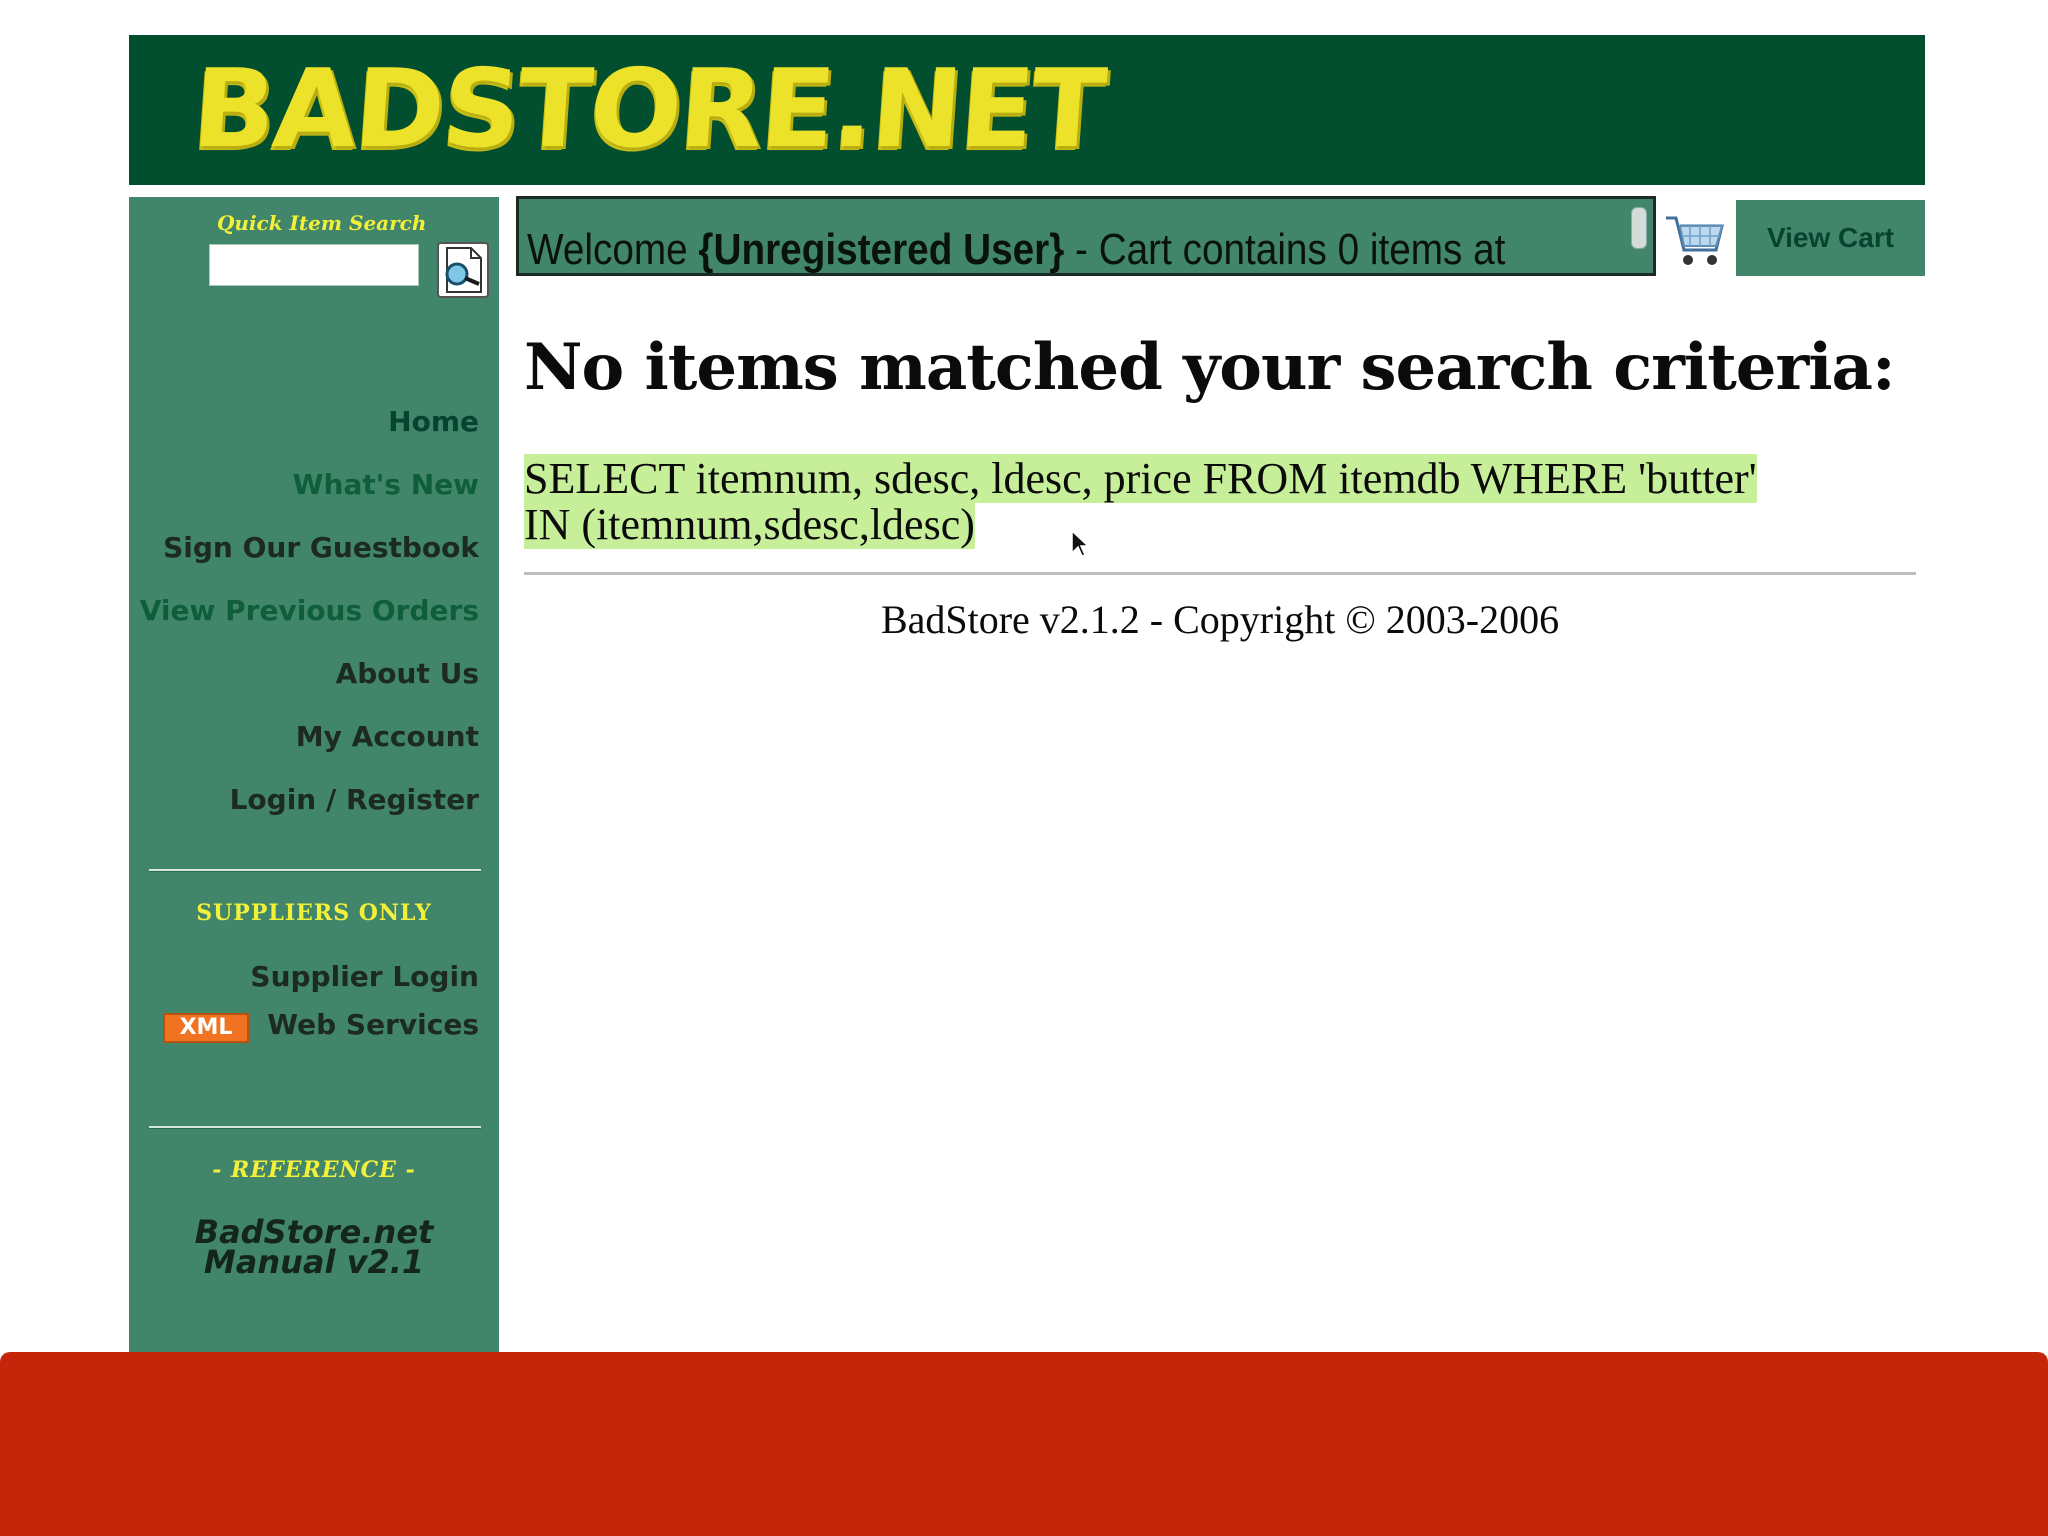 This screenshot has height=1536, width=2048. Describe the element at coordinates (613, 249) in the screenshot. I see `welcome-prefix: Welcome` at that location.